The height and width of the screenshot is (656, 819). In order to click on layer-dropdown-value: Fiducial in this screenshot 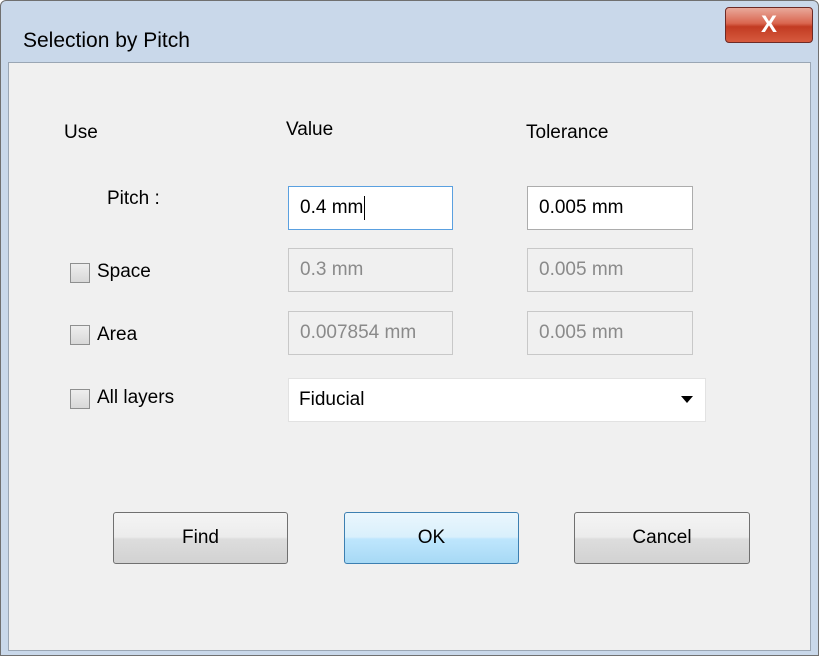, I will do `click(332, 399)`.